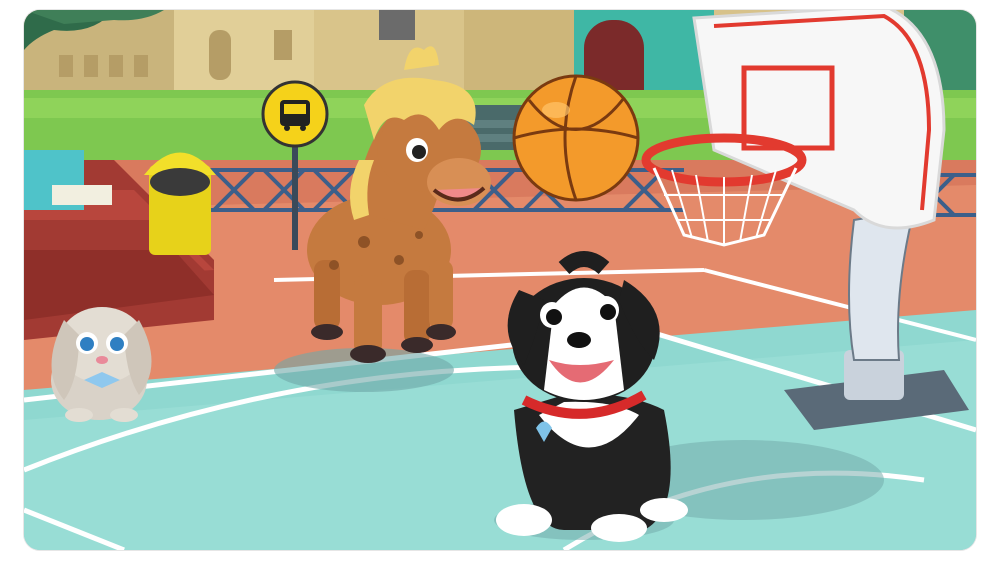 The image size is (1000, 563). I want to click on bunny-icon, so click(101, 364).